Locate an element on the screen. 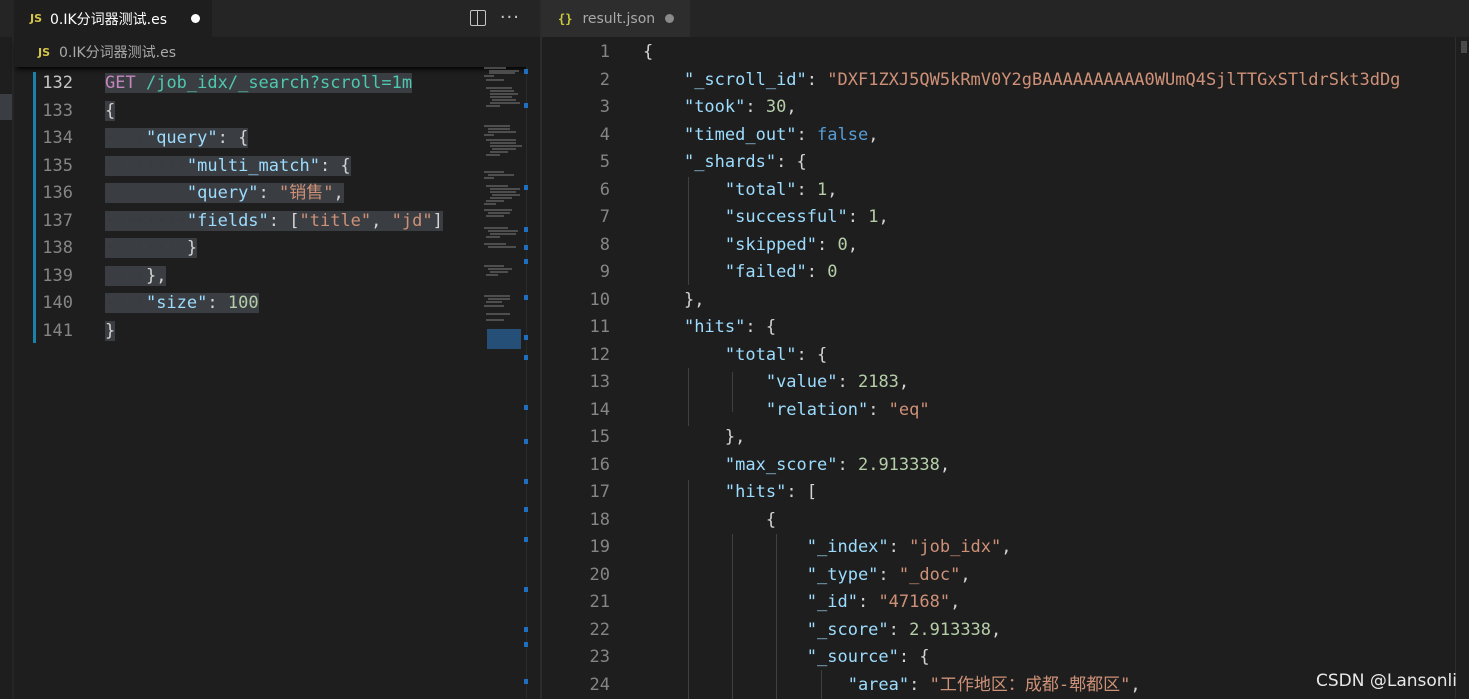 Image resolution: width=1469 pixels, height=699 pixels. code-line: 19 "_index": "job_idx", is located at coordinates (1005, 548).